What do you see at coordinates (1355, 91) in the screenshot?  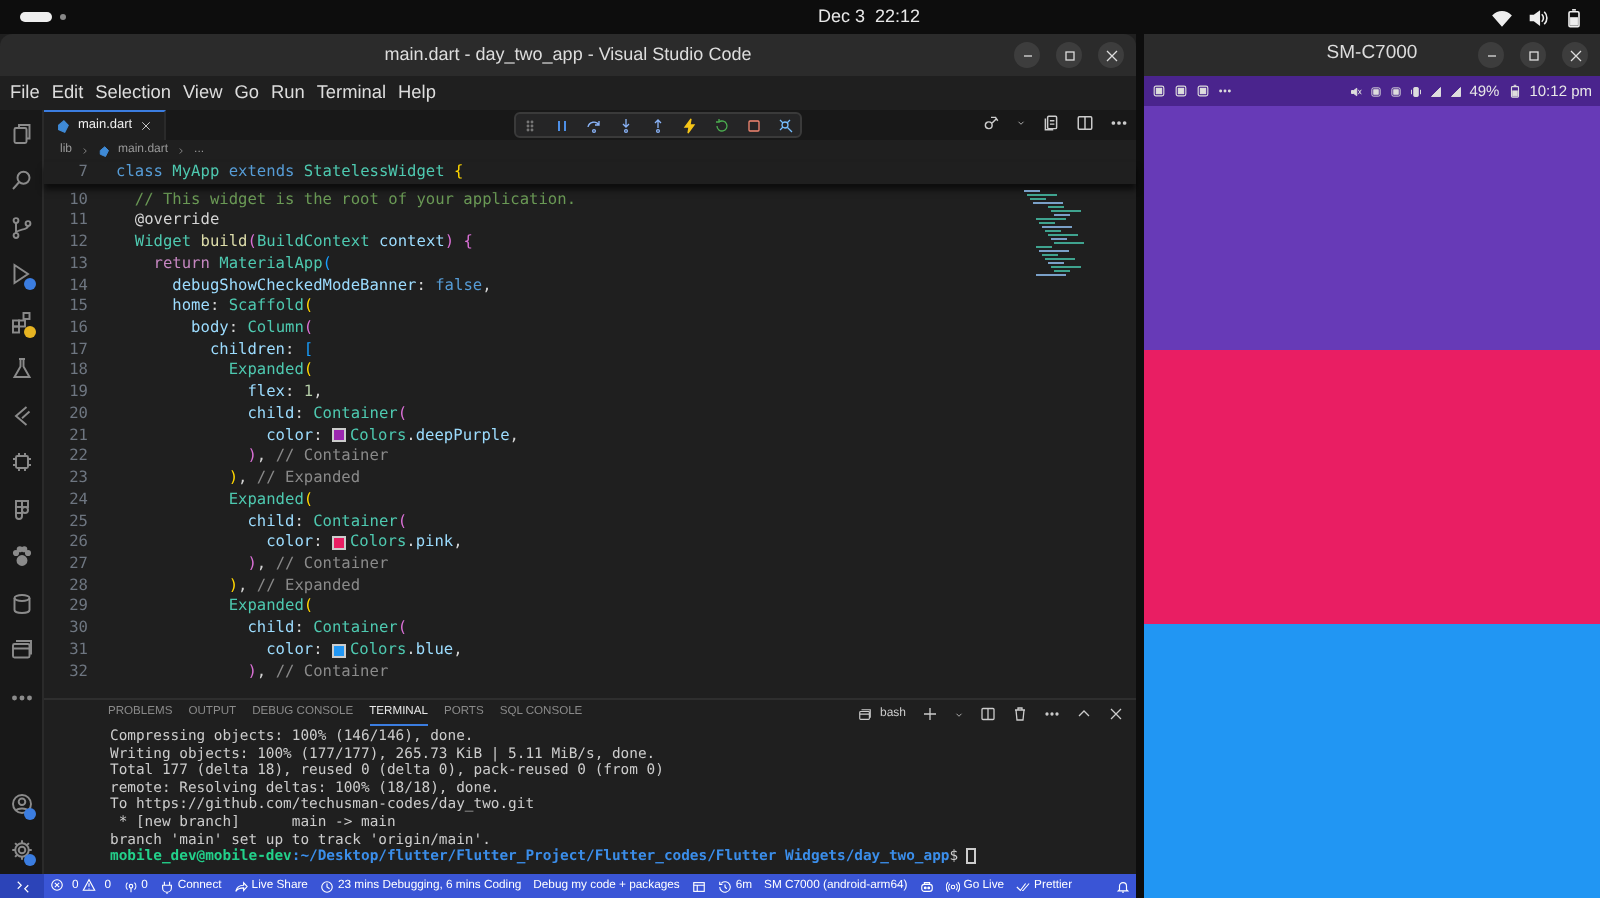 I see `mute-icon` at bounding box center [1355, 91].